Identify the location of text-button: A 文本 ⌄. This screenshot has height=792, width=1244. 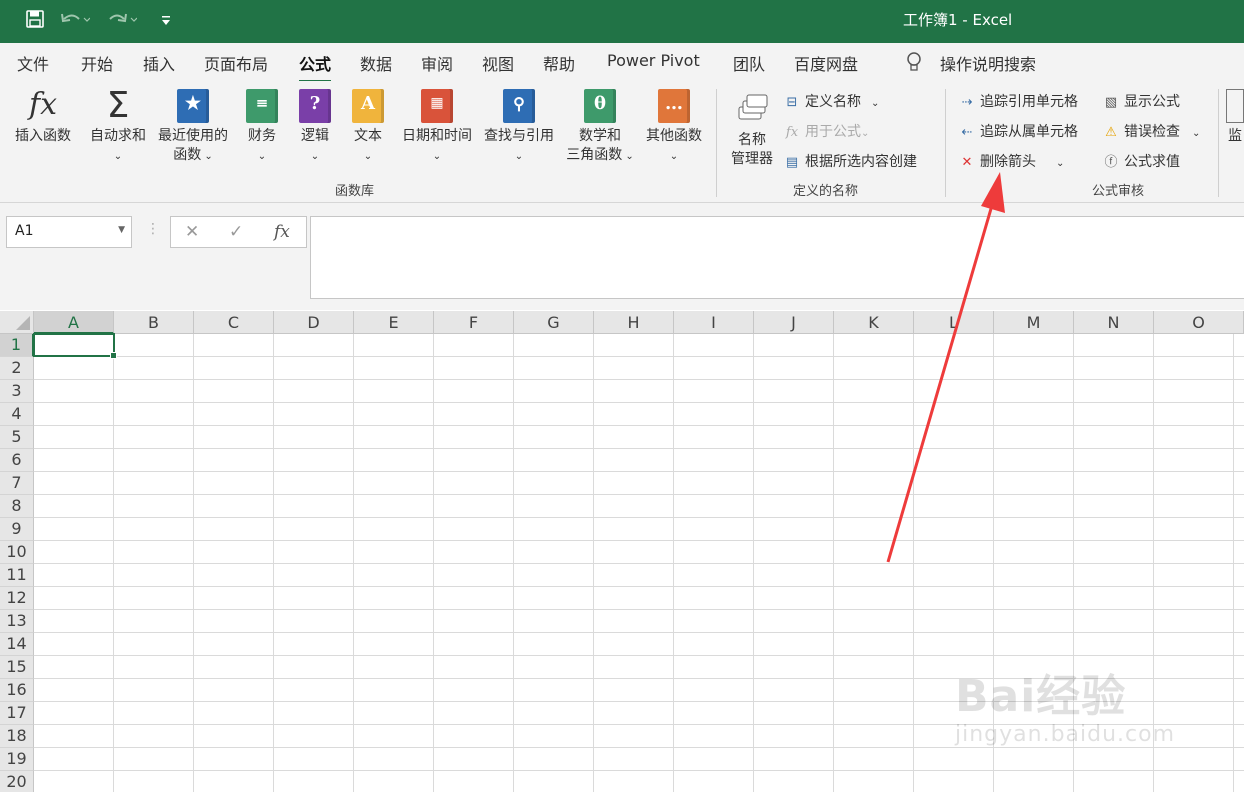
(368, 127).